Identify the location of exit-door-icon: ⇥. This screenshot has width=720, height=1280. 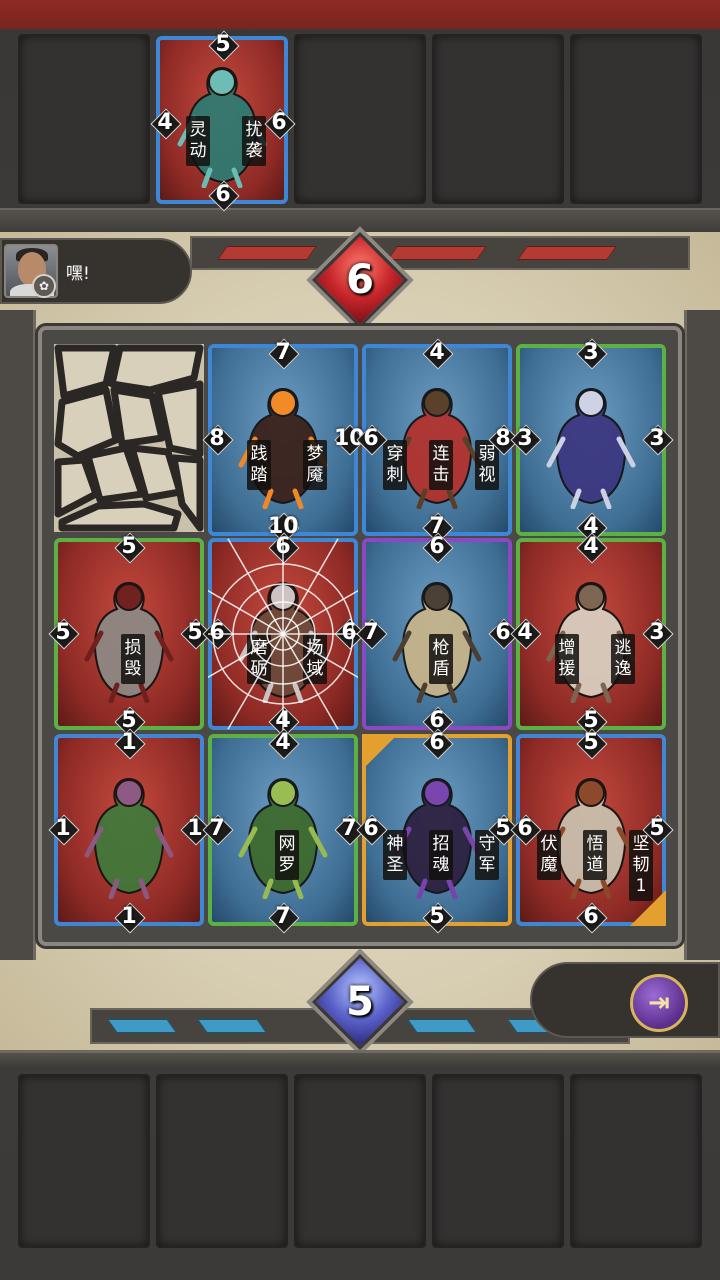
(659, 1003).